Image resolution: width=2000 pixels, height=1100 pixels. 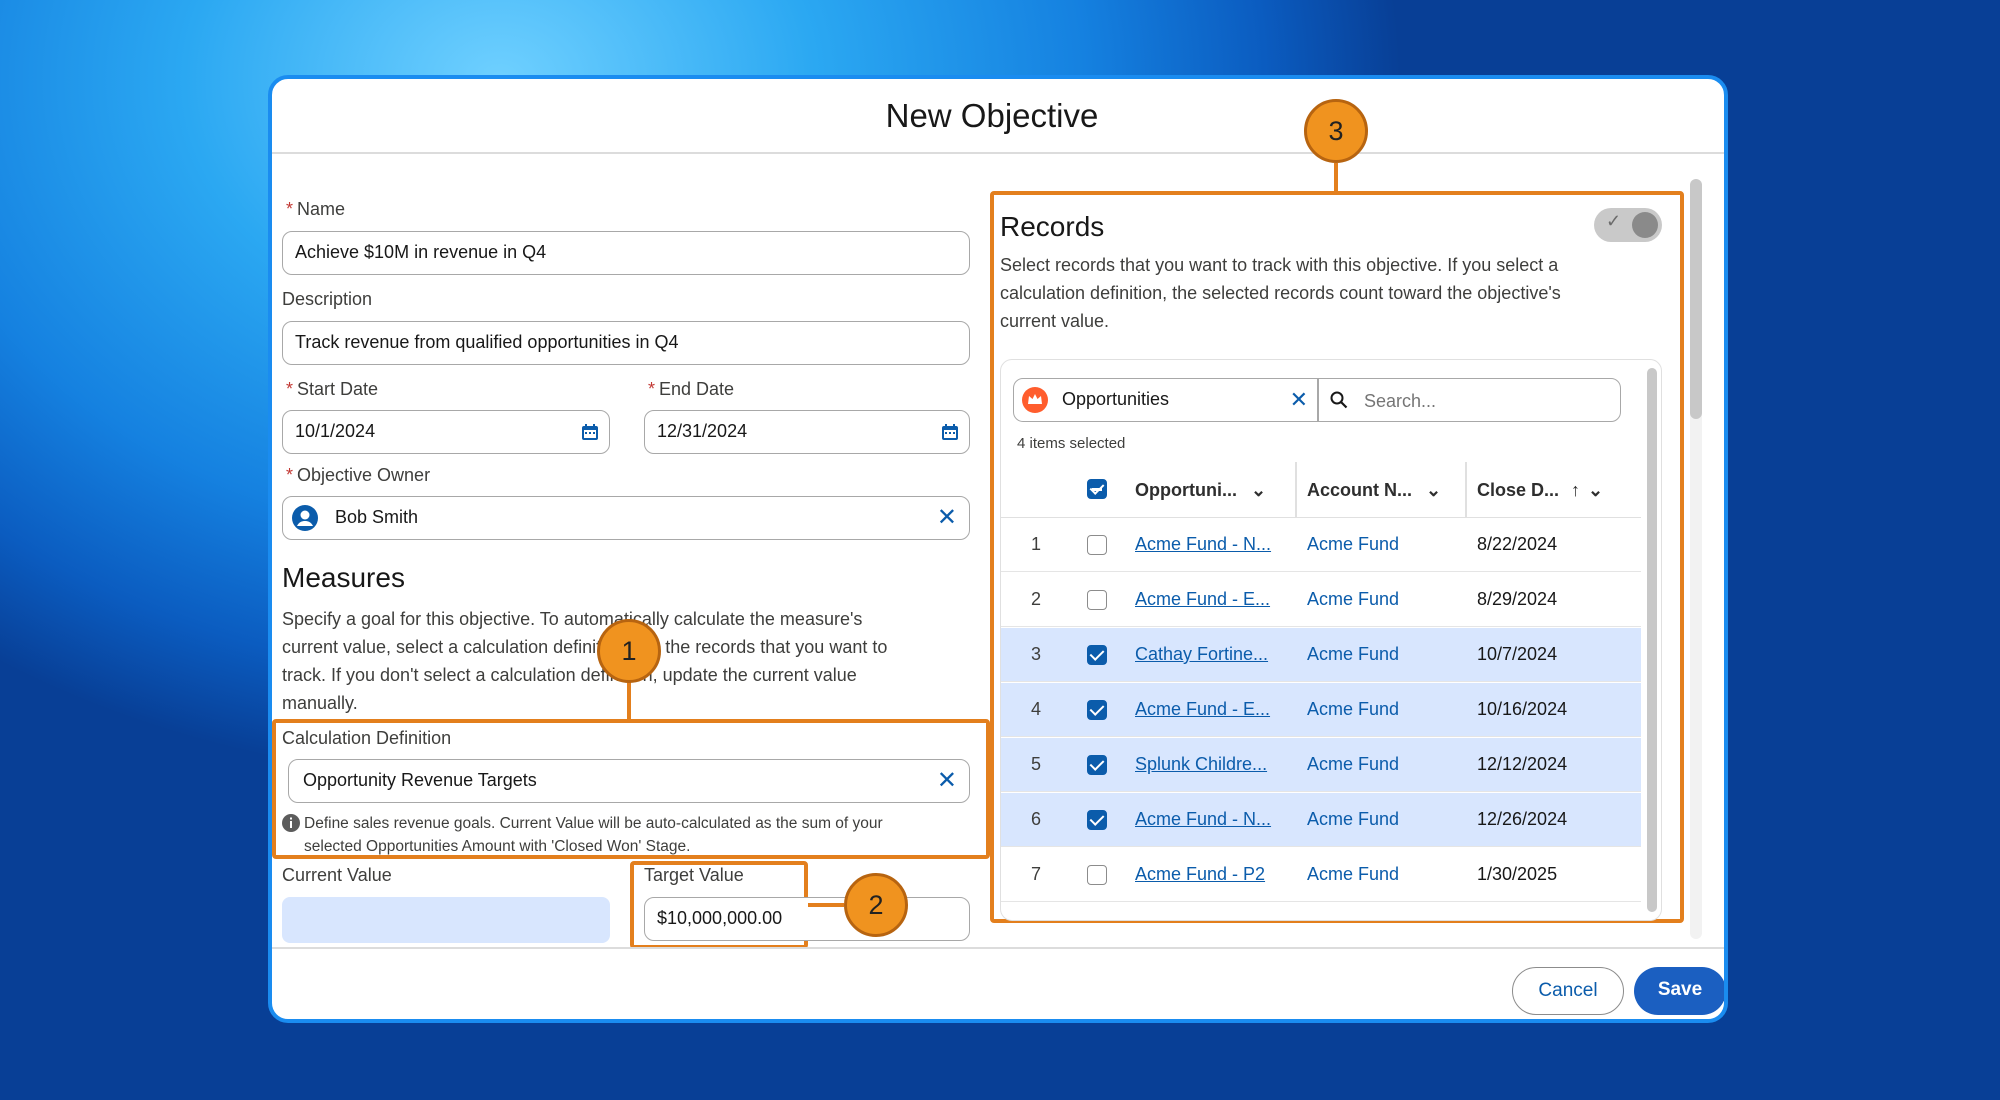 What do you see at coordinates (1097, 489) in the screenshot?
I see `select-all-checkbox` at bounding box center [1097, 489].